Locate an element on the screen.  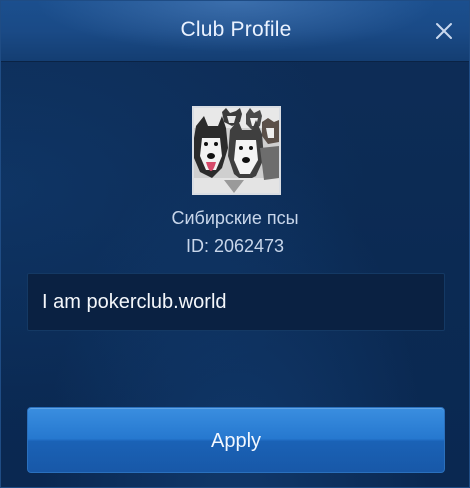
close-button is located at coordinates (444, 31).